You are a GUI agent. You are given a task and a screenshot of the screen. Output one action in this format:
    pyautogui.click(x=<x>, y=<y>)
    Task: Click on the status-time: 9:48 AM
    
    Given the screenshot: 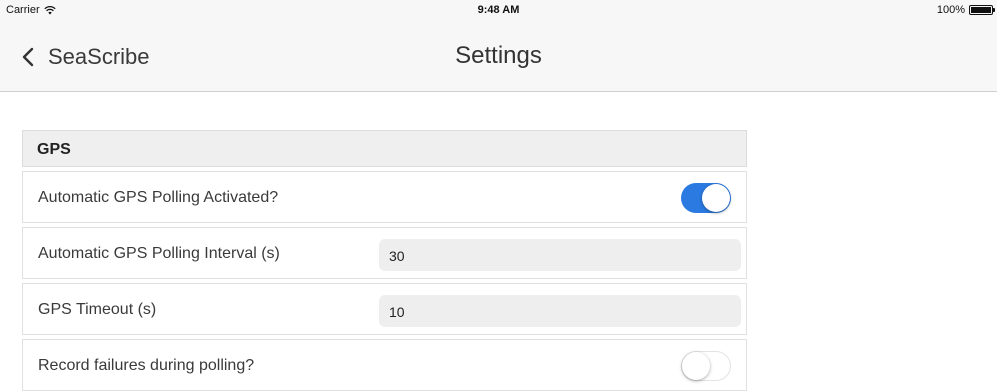 What is the action you would take?
    pyautogui.click(x=498, y=10)
    